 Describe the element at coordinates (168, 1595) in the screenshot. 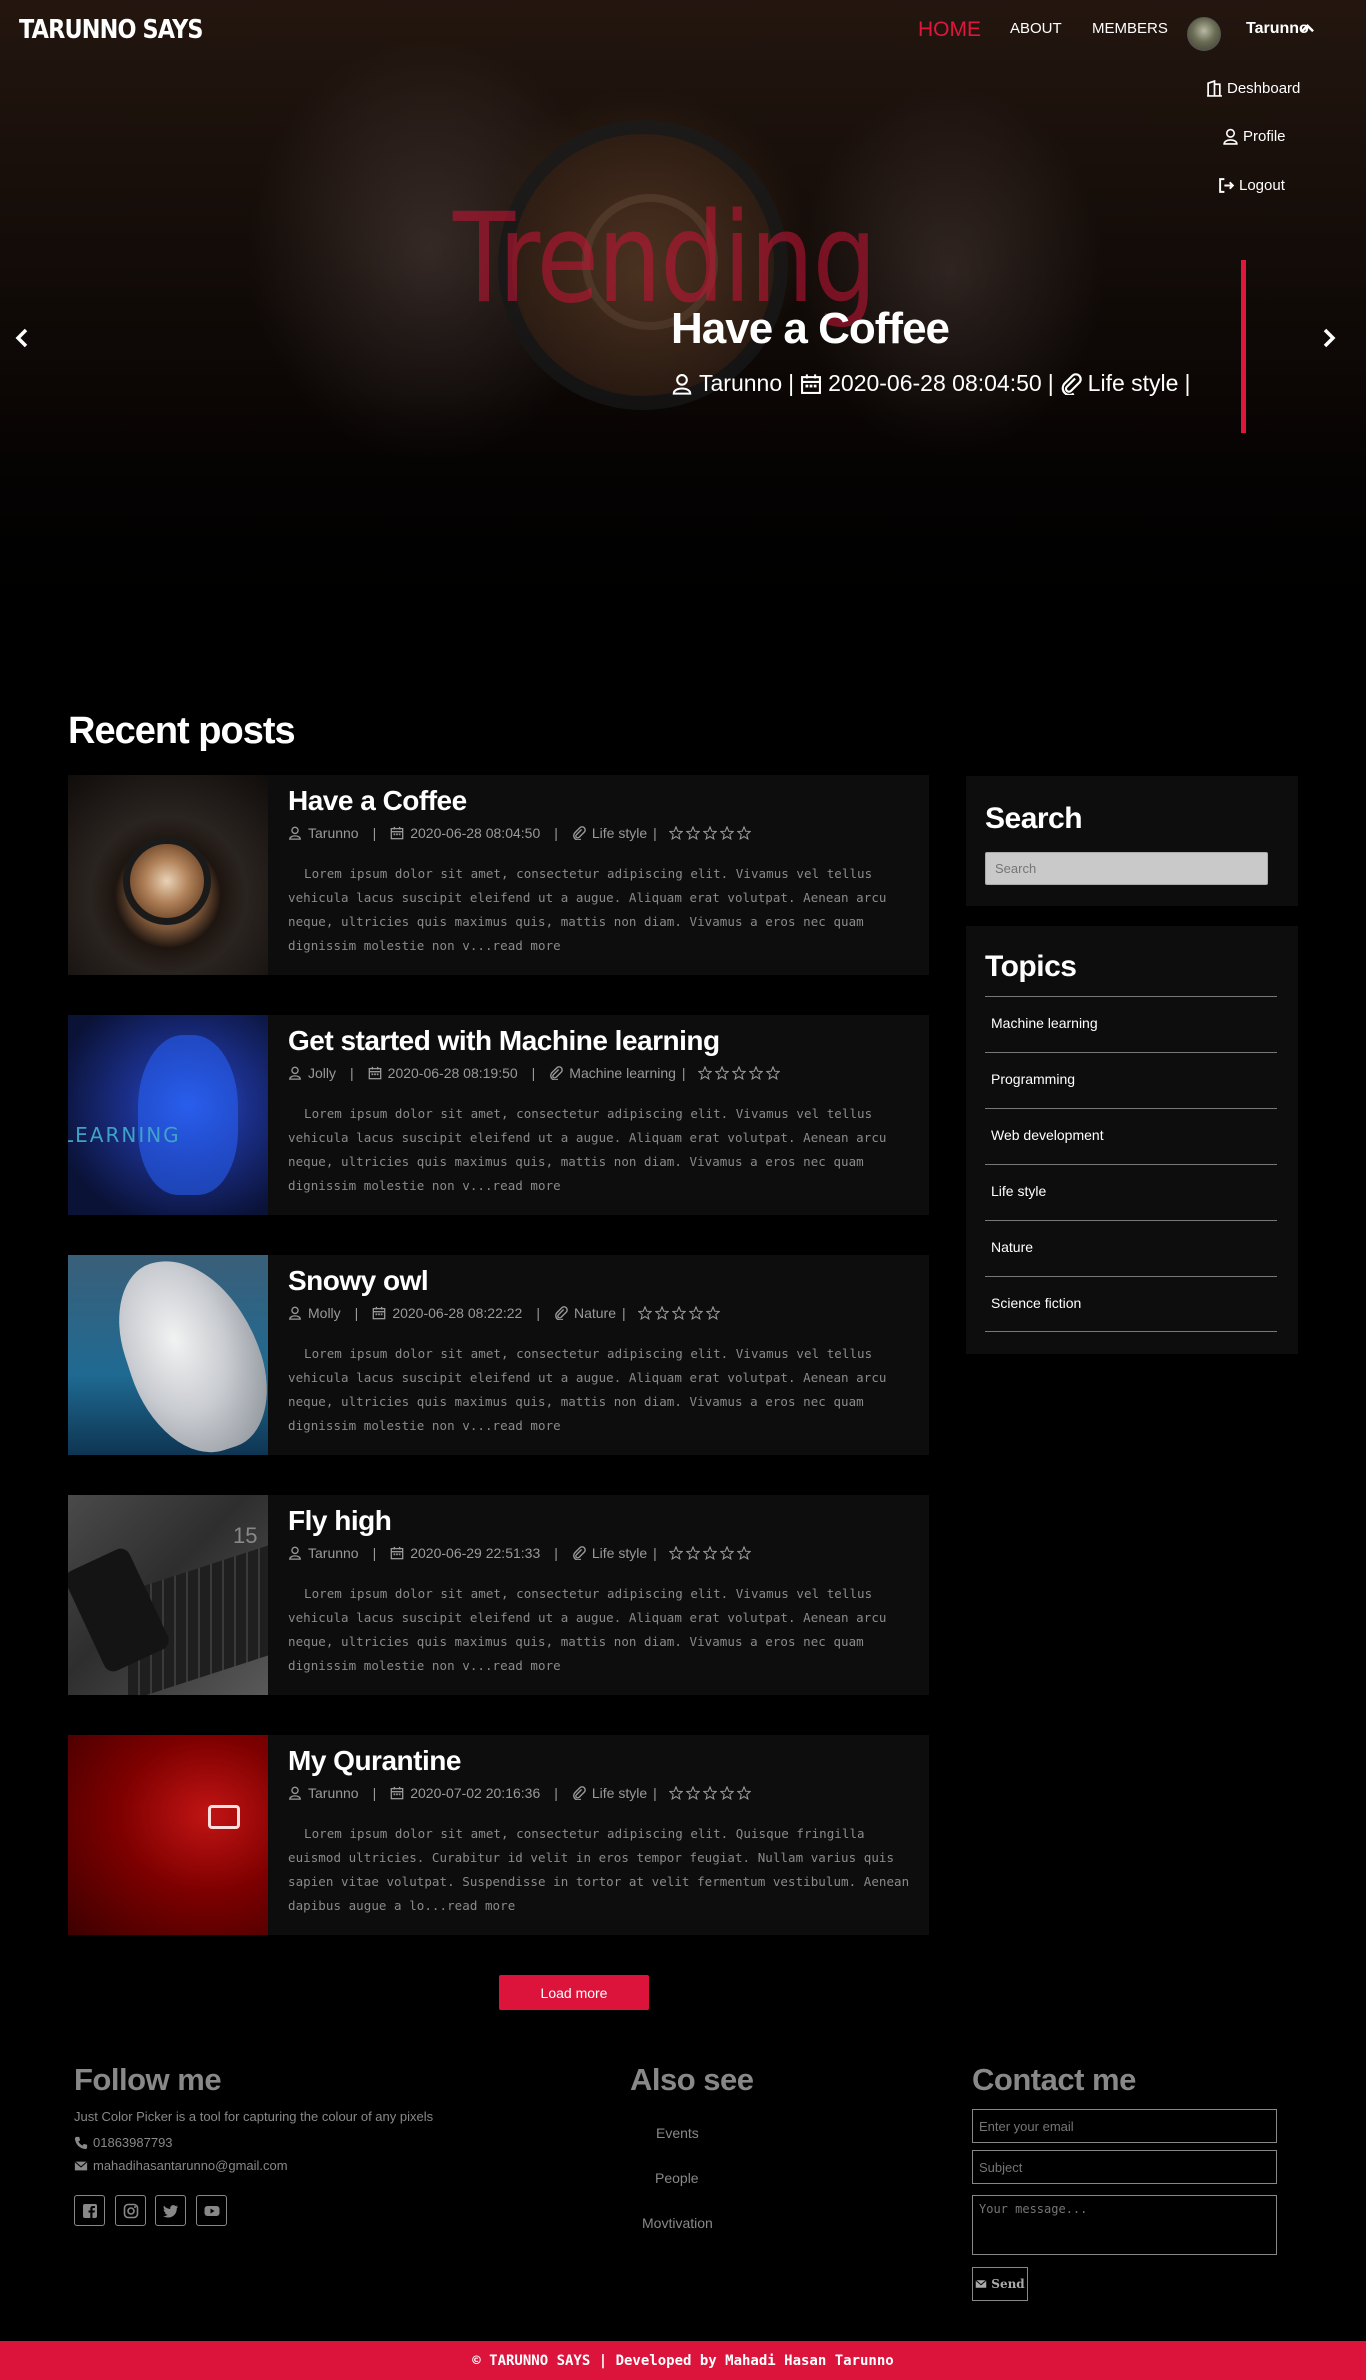

I see `post-thumbnail: 15` at that location.